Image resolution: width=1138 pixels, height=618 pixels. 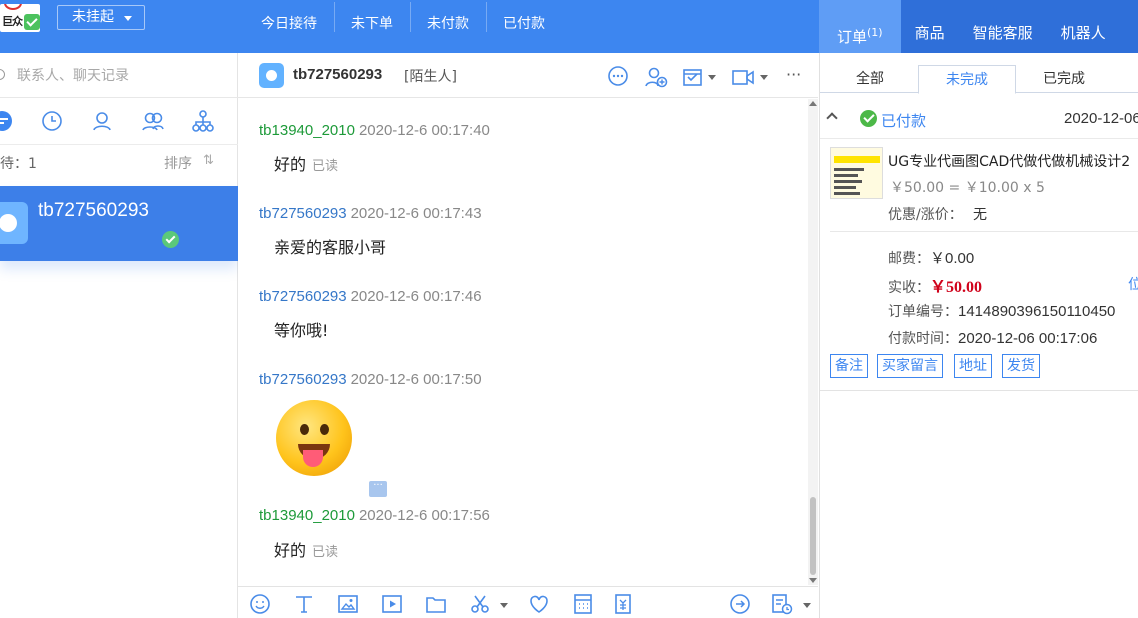 I want to click on calculator-icon, so click(x=583, y=604).